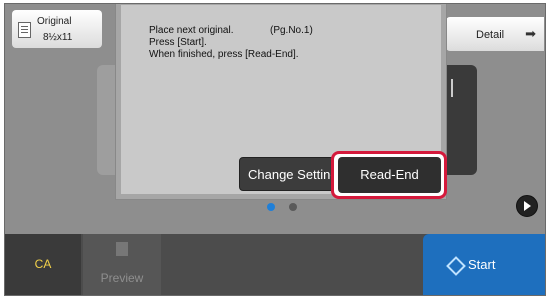 The height and width of the screenshot is (296, 546). I want to click on message-line-3: When finished, press [Read-End]., so click(224, 54).